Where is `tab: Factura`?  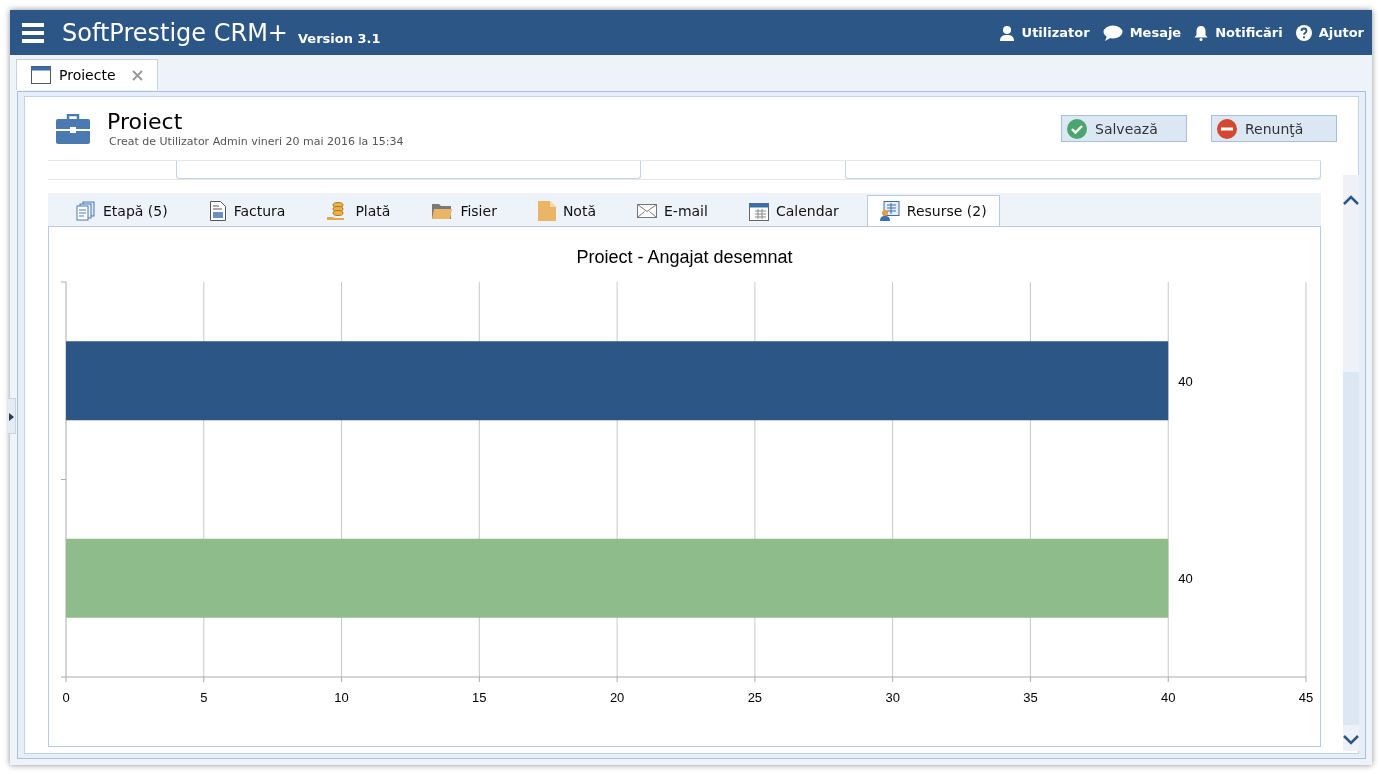 tab: Factura is located at coordinates (247, 210).